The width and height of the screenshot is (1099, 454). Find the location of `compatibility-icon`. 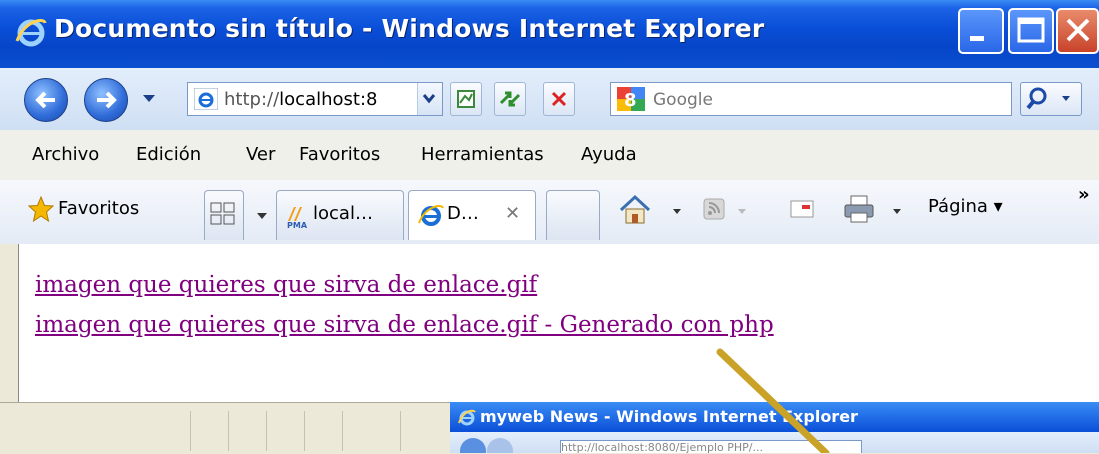

compatibility-icon is located at coordinates (466, 99).